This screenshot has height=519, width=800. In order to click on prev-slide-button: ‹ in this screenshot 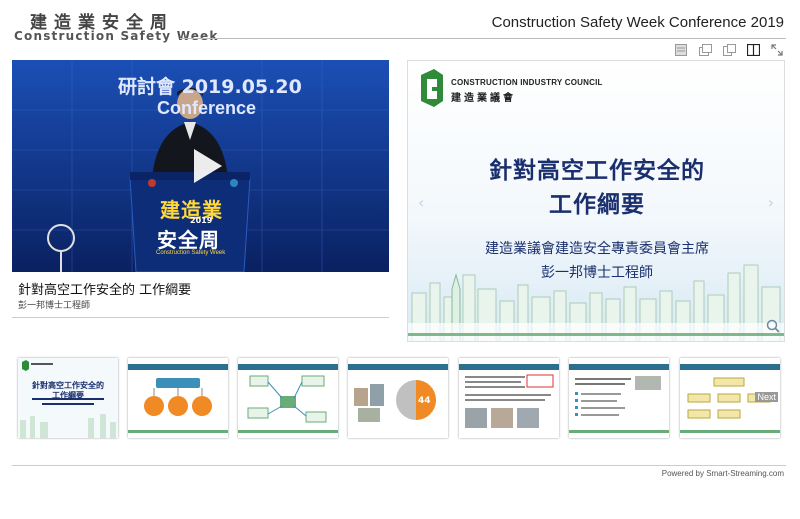, I will do `click(421, 202)`.